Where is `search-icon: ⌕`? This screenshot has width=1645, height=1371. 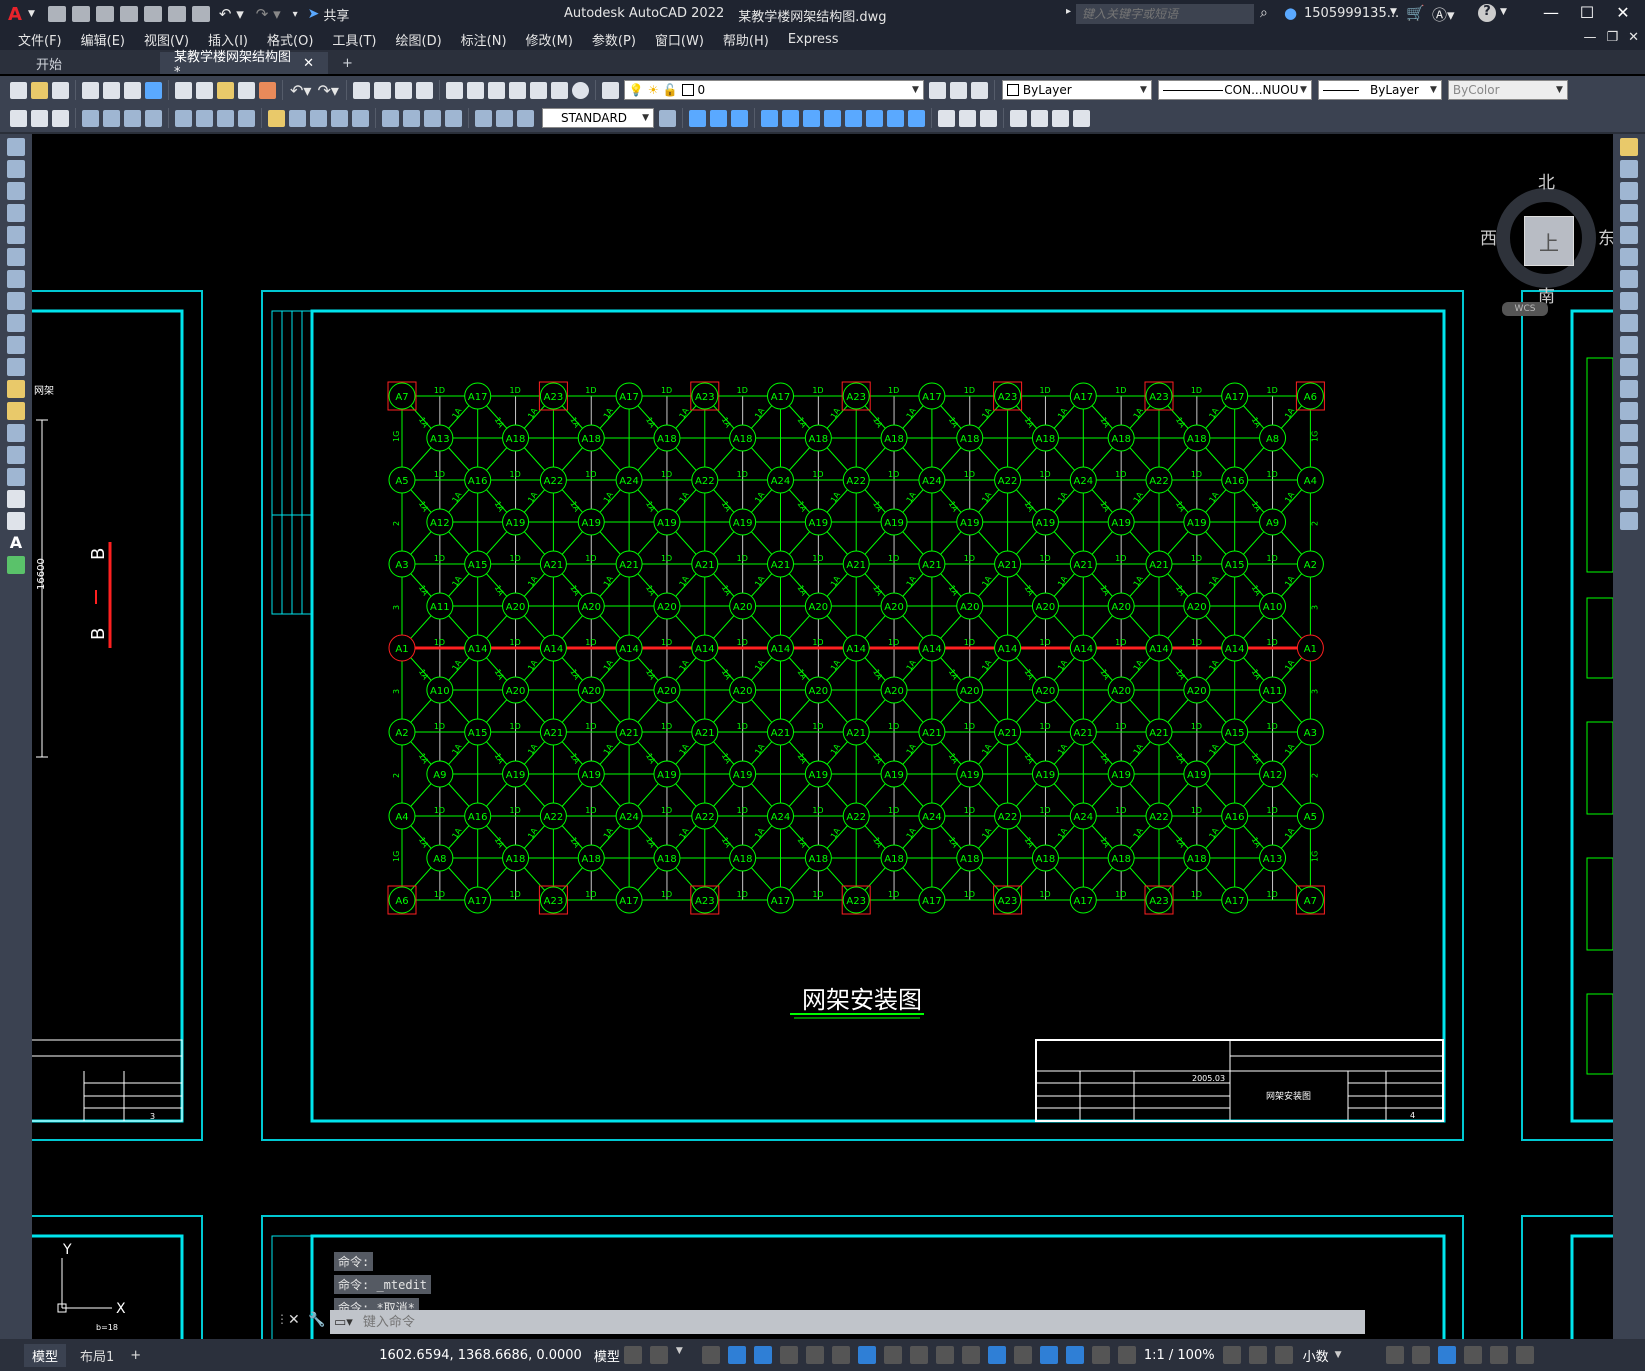
search-icon: ⌕ is located at coordinates (1264, 13).